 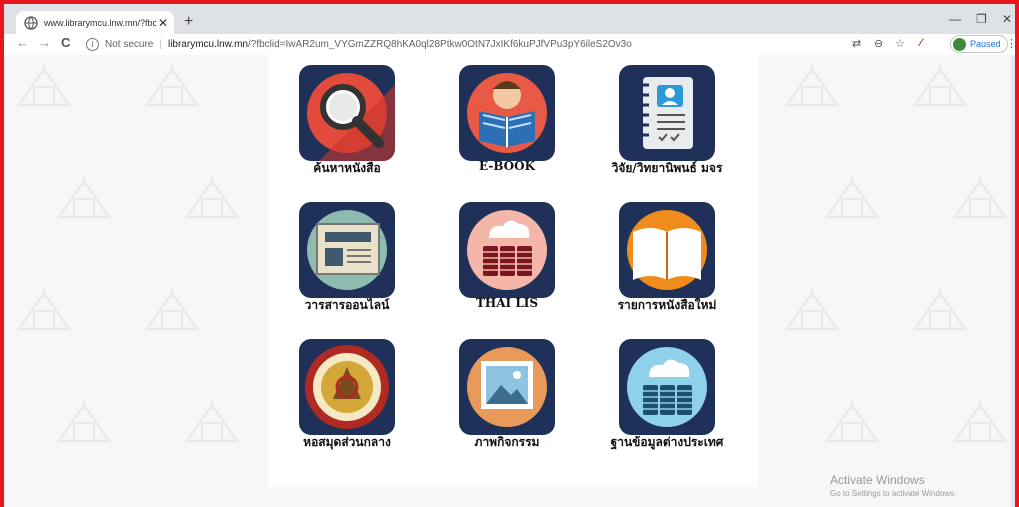 I want to click on picture-icon, so click(x=507, y=387).